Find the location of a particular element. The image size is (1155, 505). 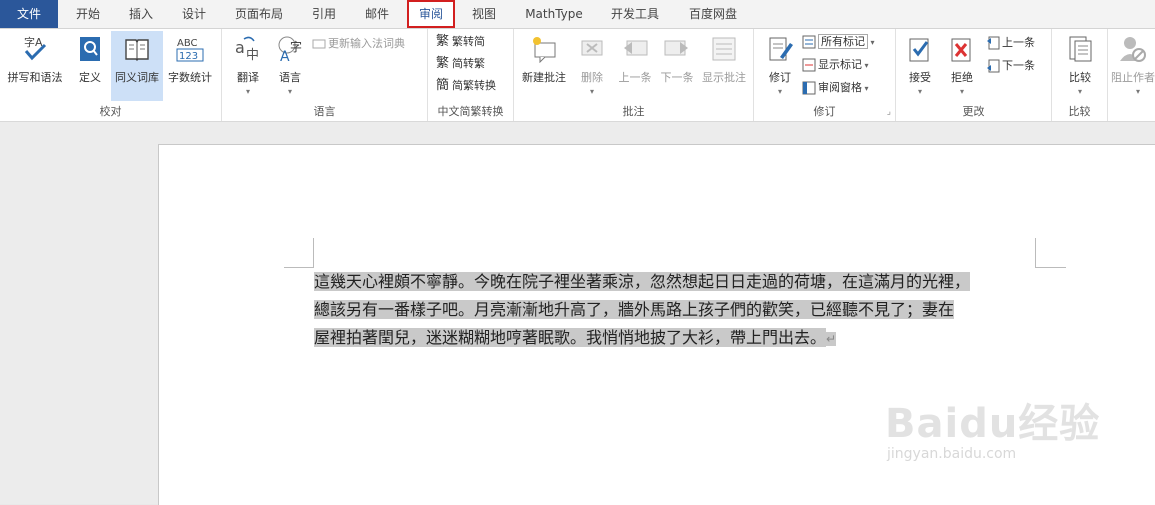

paragraph-line-2: 總該另有一番樣子吧。月亮漸漸地升高了，牆外馬路上孩子們的歡笑，已經聽不見了；妻在 is located at coordinates (675, 310).